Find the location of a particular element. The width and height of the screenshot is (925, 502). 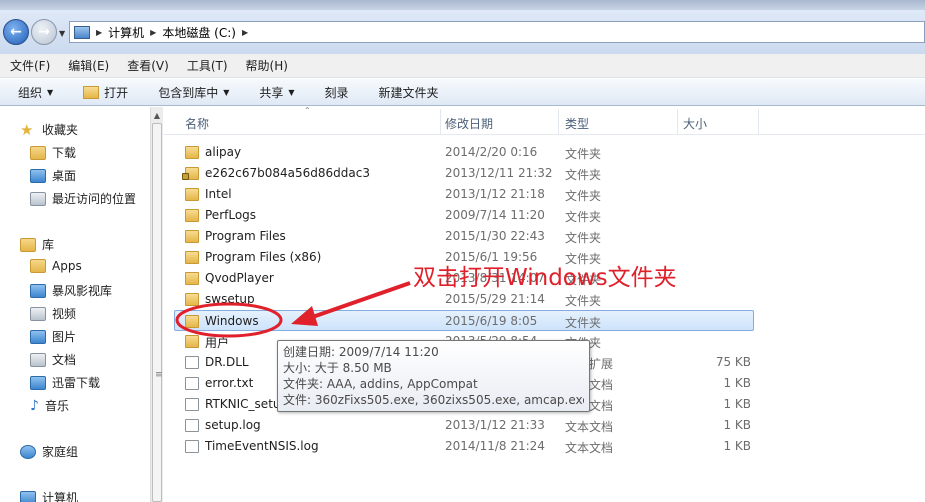

file-row-alipay: alipay 2014/2/20 0:16 文件夹 is located at coordinates (544, 152).